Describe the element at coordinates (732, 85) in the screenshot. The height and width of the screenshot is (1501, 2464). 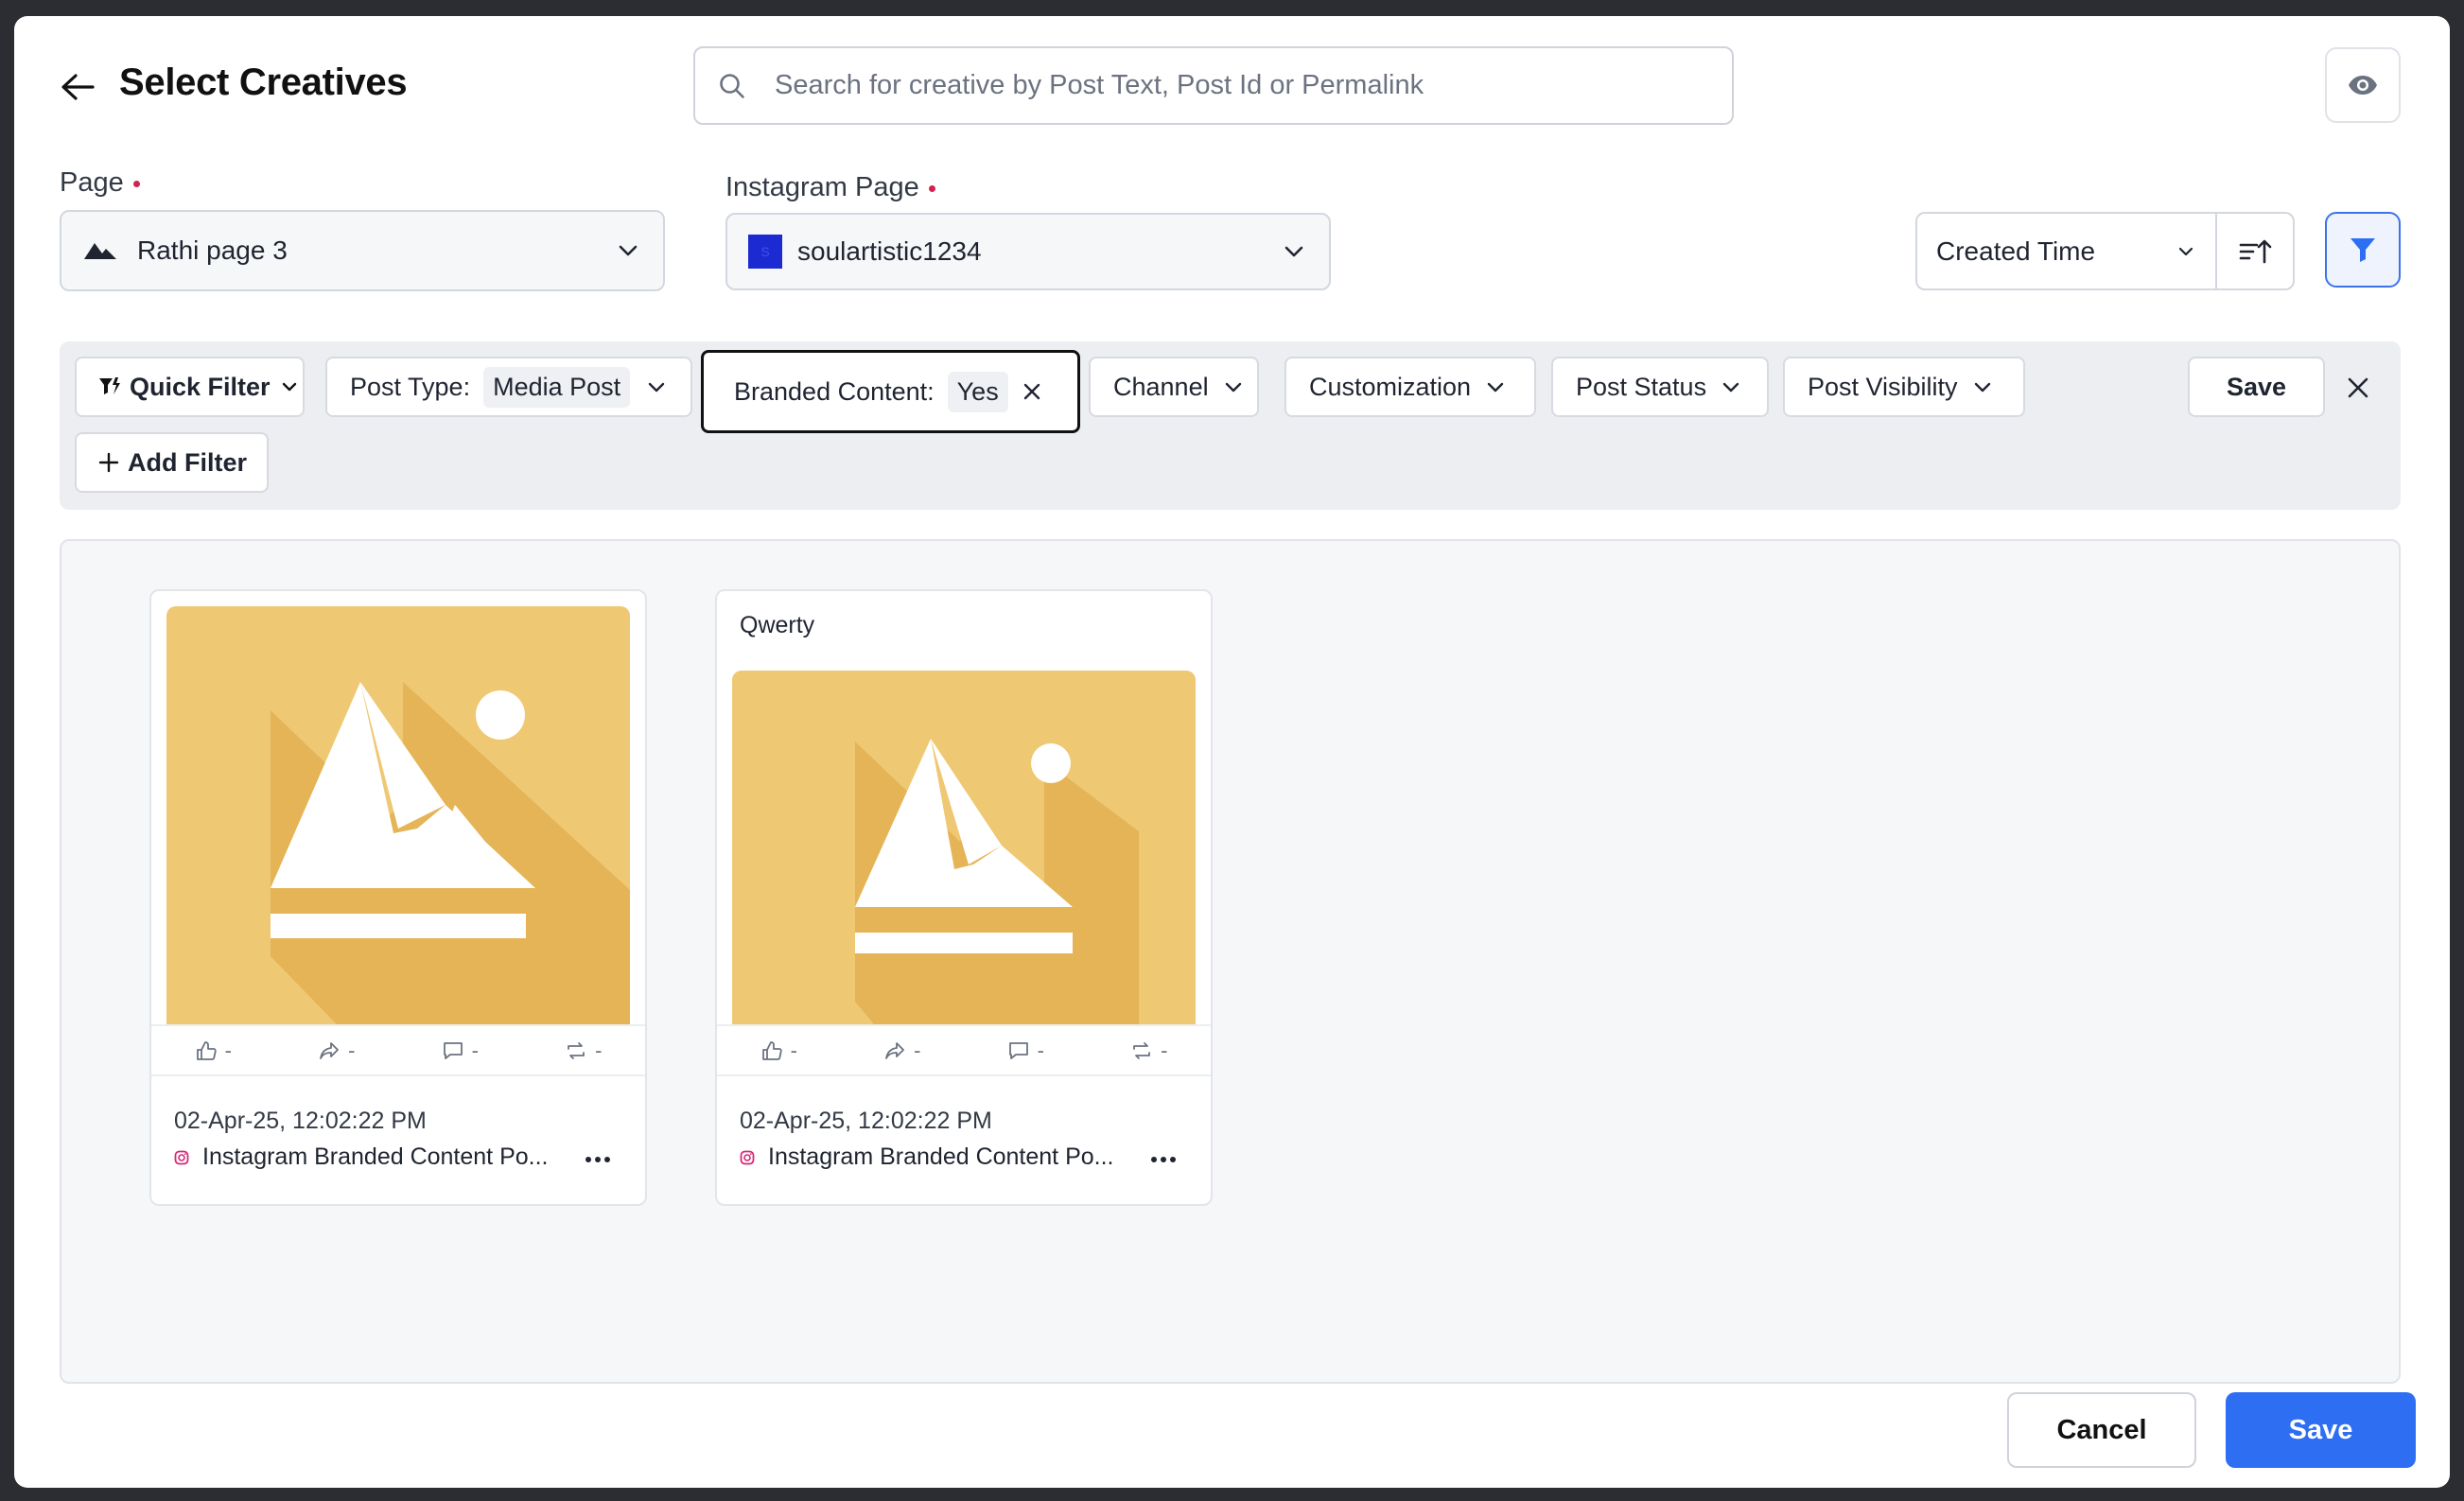
I see `search-icon` at that location.